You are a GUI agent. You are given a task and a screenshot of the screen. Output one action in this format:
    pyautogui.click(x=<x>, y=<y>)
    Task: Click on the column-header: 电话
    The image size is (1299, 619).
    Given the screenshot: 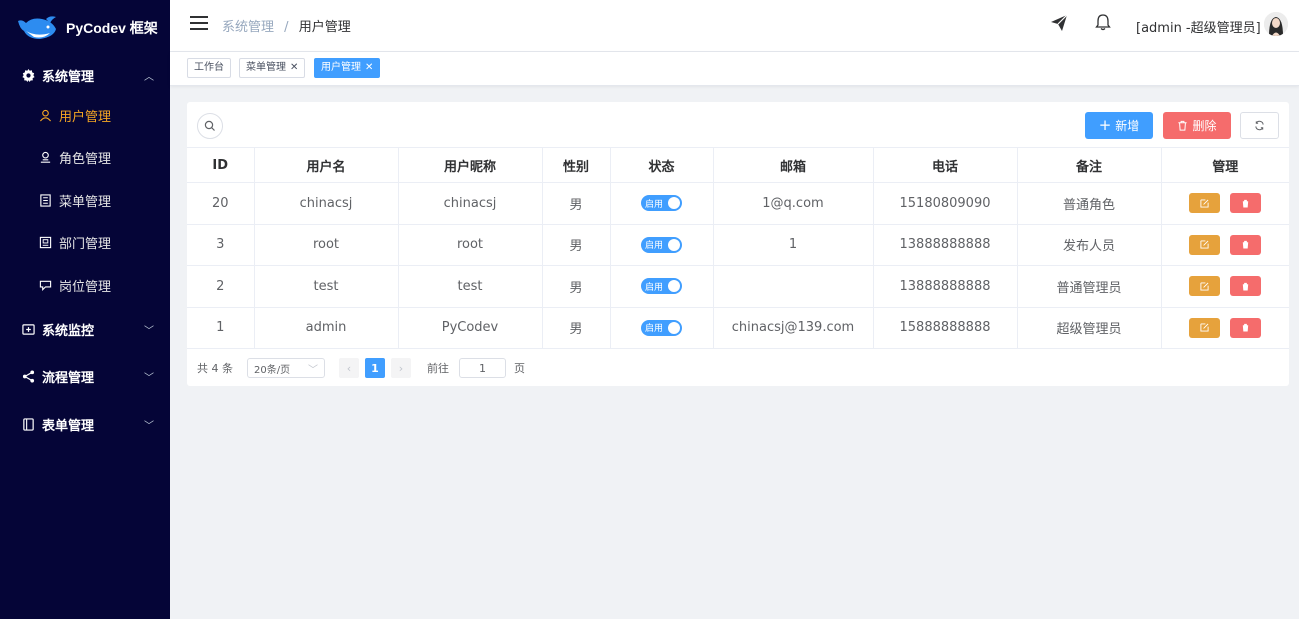 What is the action you would take?
    pyautogui.click(x=945, y=165)
    